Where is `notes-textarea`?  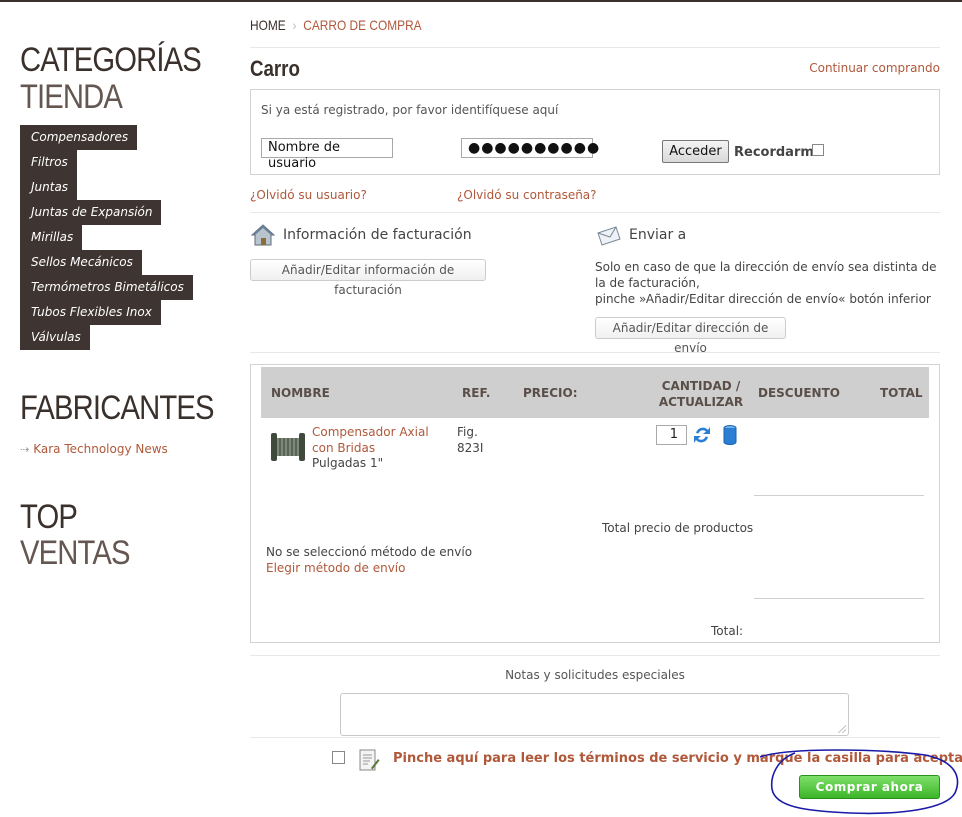
notes-textarea is located at coordinates (594, 714).